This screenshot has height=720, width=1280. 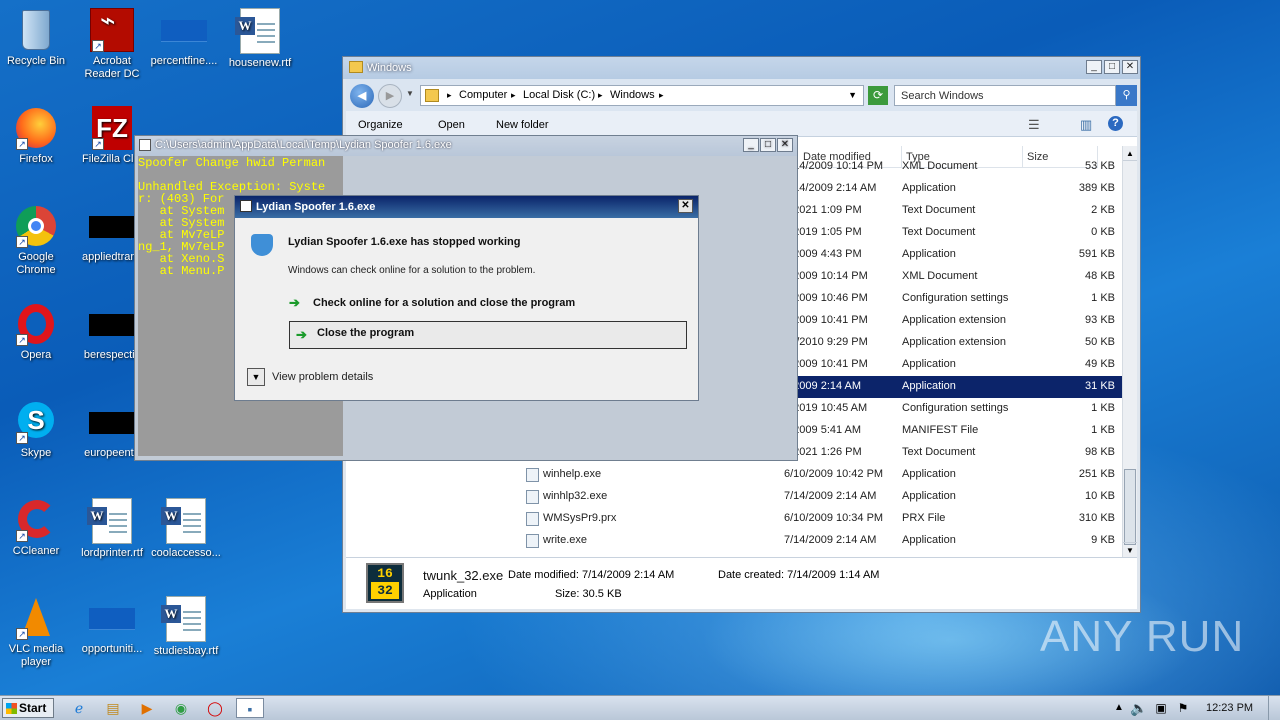 What do you see at coordinates (451, 125) in the screenshot?
I see `open-button: Open` at bounding box center [451, 125].